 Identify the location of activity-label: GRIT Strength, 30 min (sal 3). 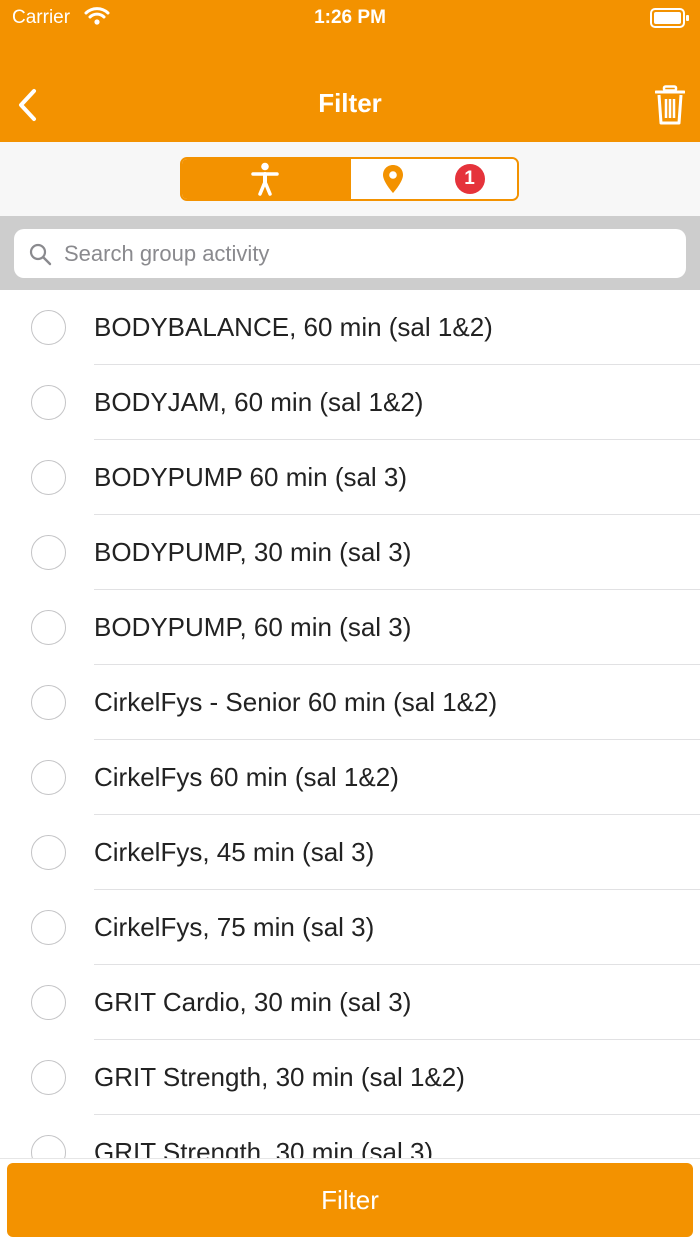
(264, 1147).